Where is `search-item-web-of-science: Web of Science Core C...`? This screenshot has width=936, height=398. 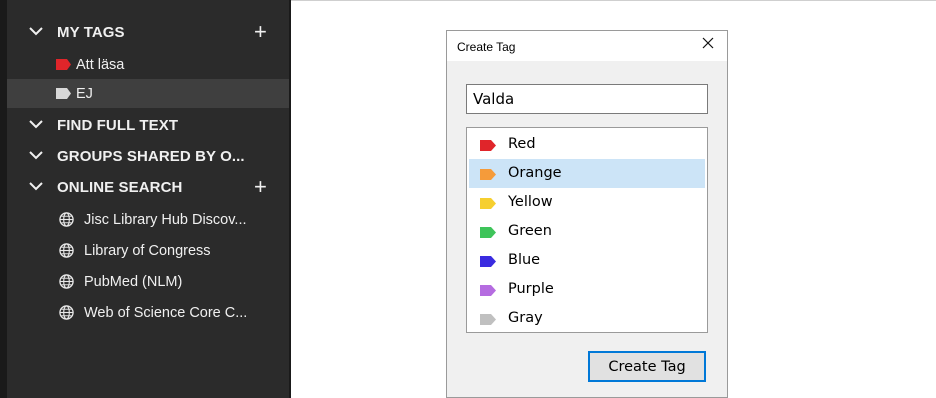 search-item-web-of-science: Web of Science Core C... is located at coordinates (148, 312).